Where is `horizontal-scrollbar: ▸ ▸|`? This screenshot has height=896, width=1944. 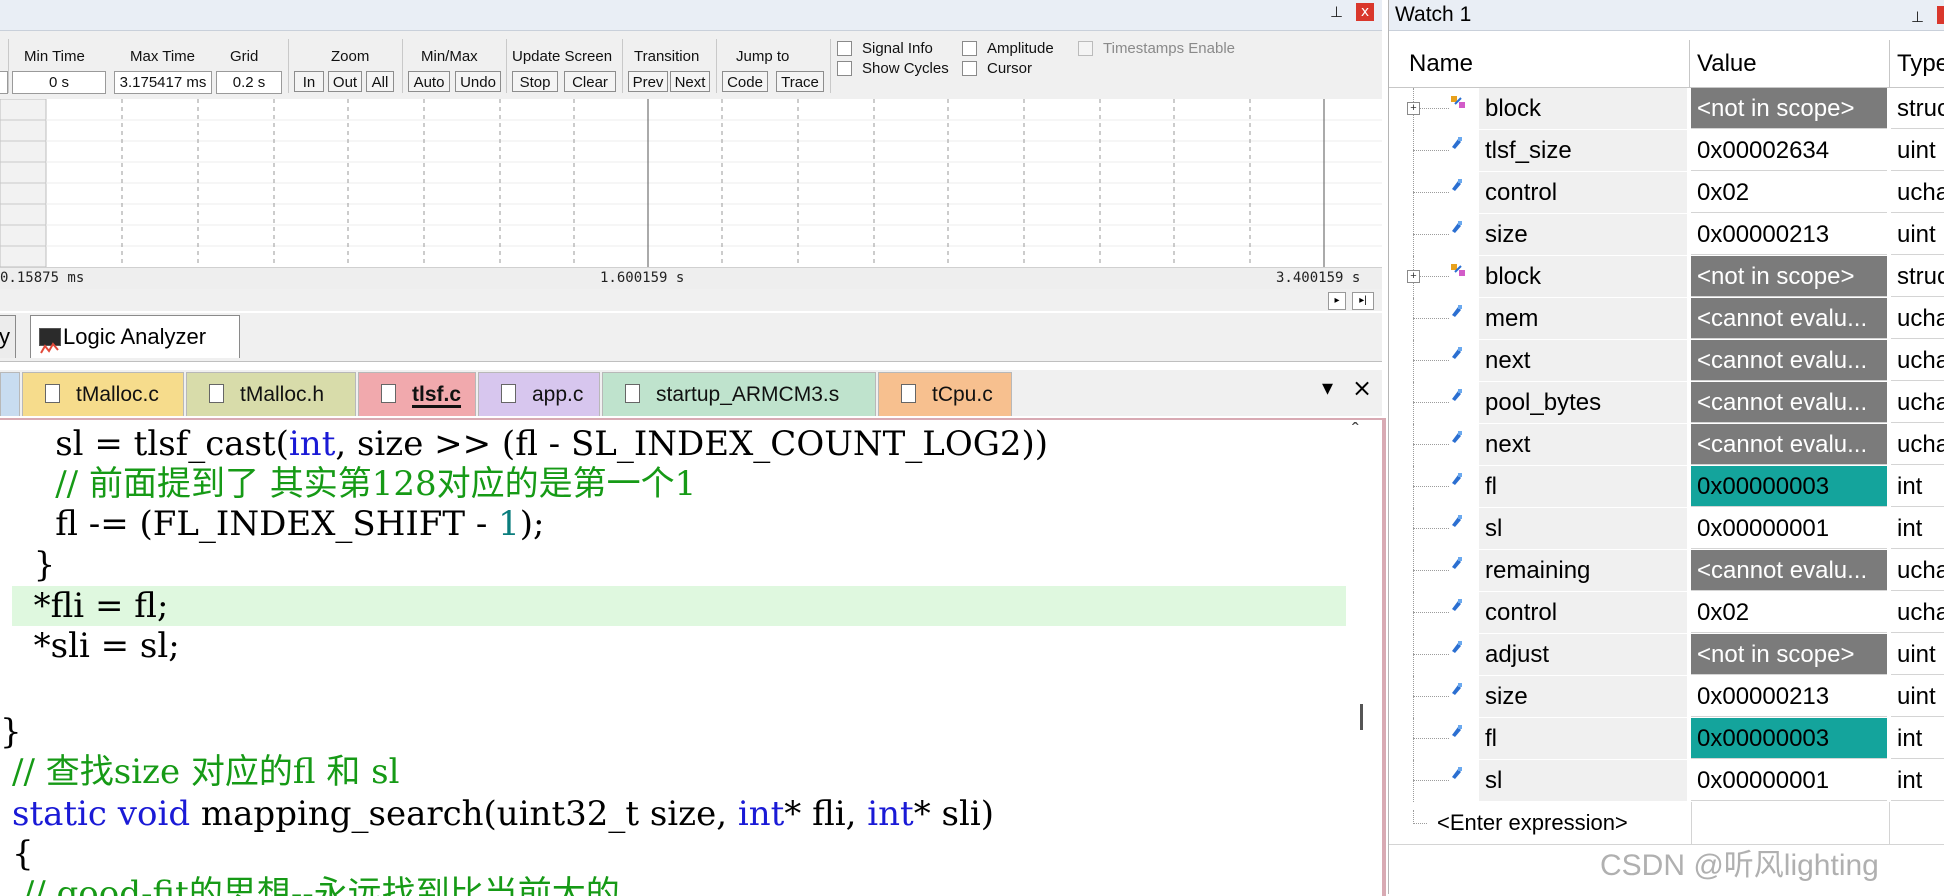 horizontal-scrollbar: ▸ ▸| is located at coordinates (691, 300).